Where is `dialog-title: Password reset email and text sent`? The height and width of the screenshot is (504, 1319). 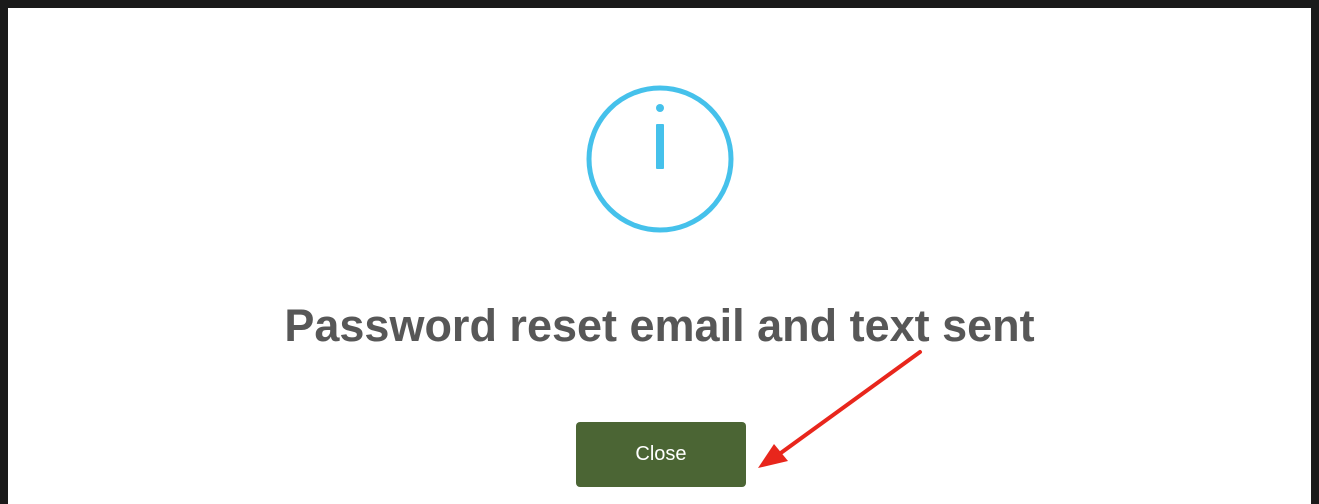 dialog-title: Password reset email and text sent is located at coordinates (659, 325).